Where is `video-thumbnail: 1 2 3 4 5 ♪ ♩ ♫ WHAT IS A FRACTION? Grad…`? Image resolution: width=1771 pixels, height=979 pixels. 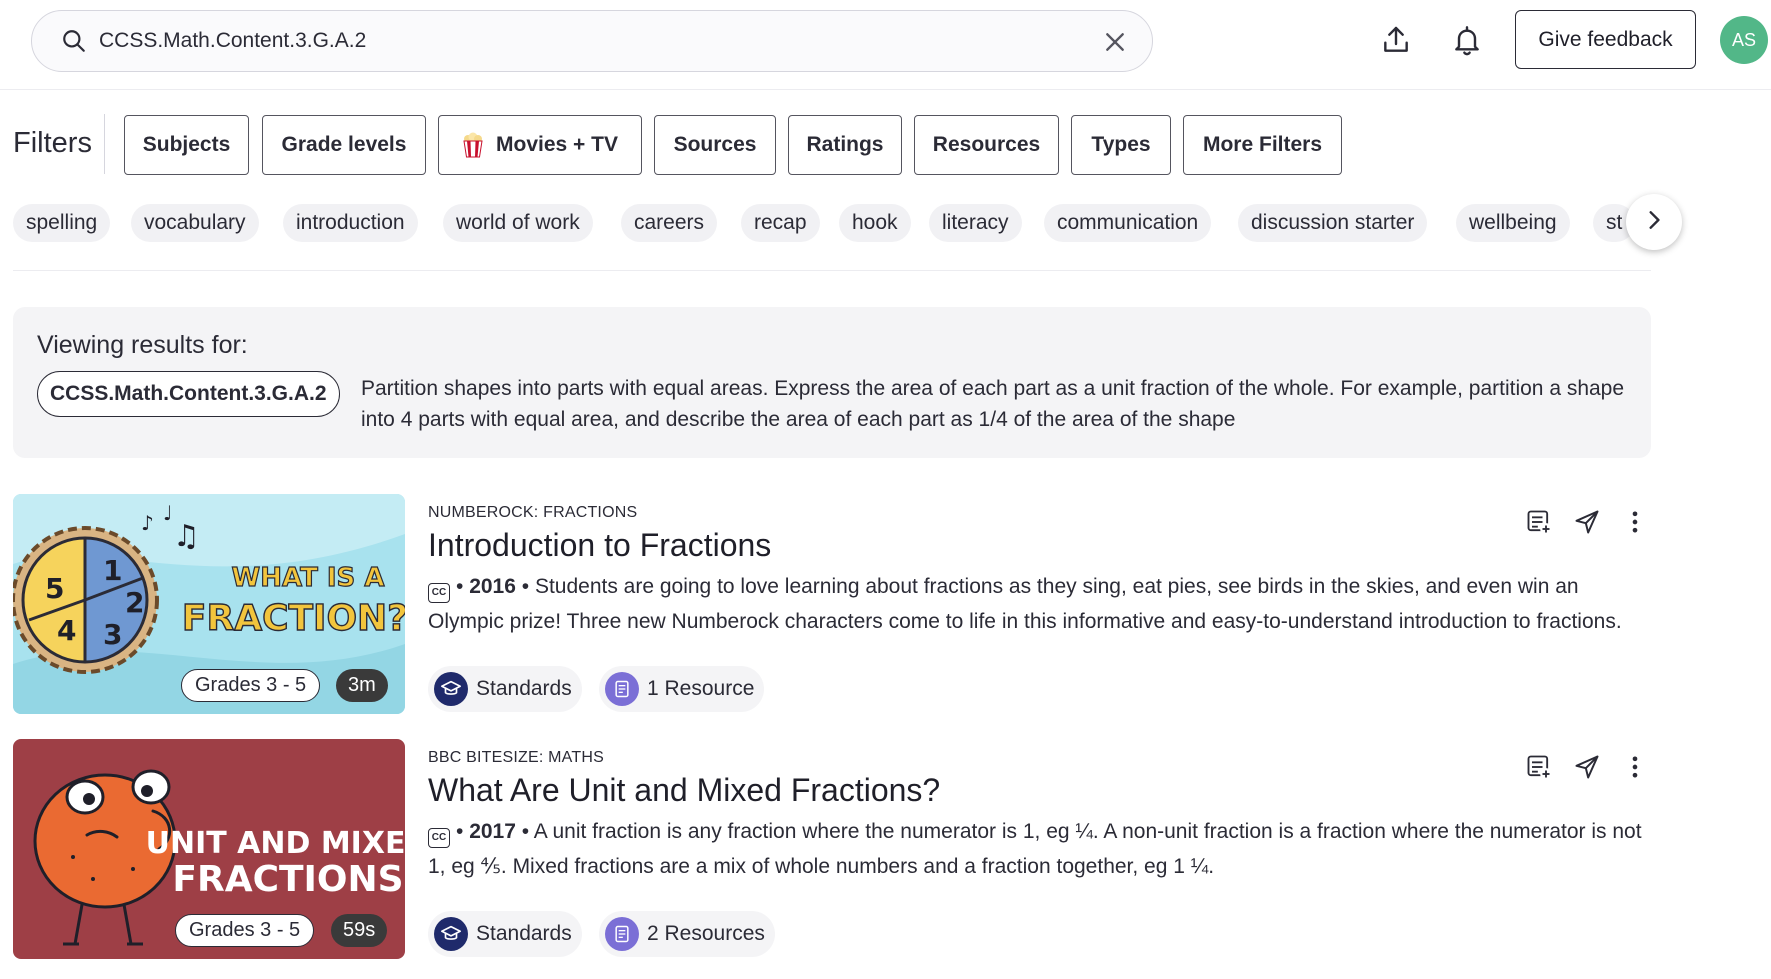 video-thumbnail: 1 2 3 4 5 ♪ ♩ ♫ WHAT IS A FRACTION? Grad… is located at coordinates (209, 604).